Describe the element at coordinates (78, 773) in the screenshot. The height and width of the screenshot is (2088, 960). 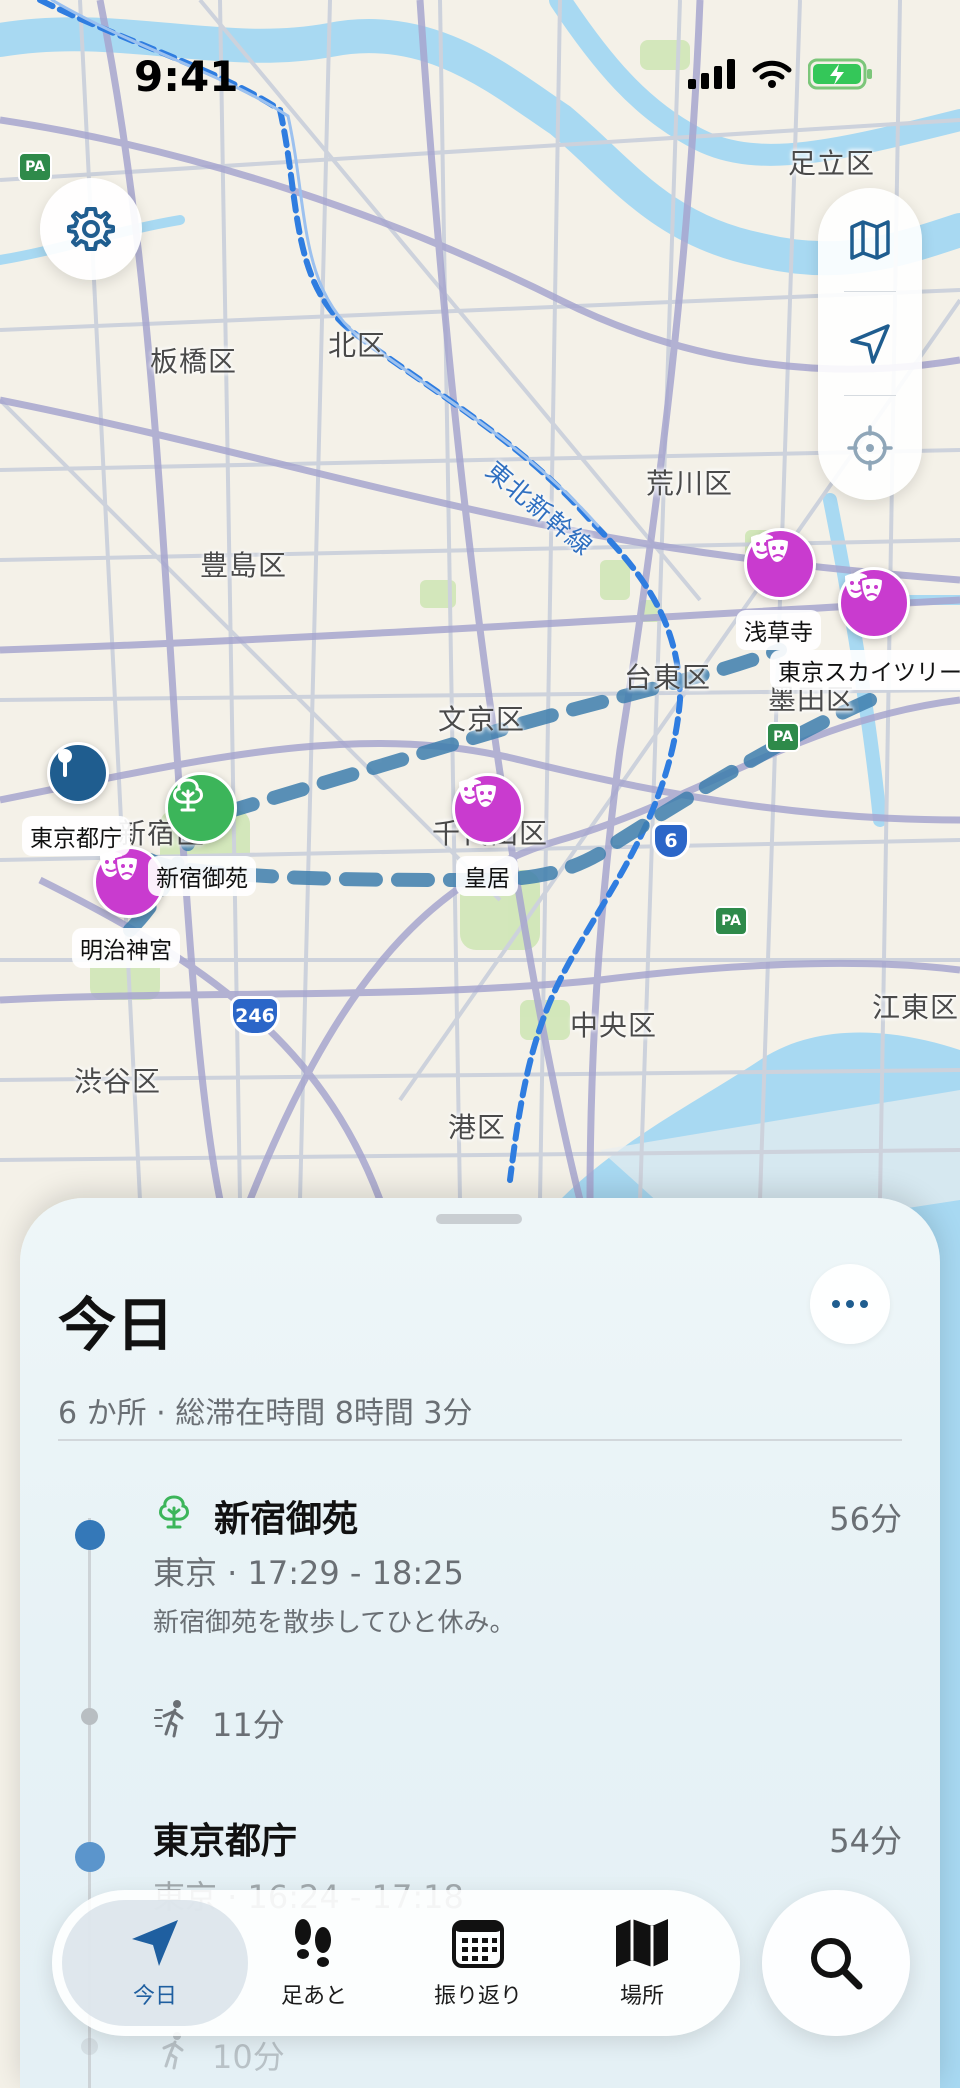
I see `pin-tocho` at that location.